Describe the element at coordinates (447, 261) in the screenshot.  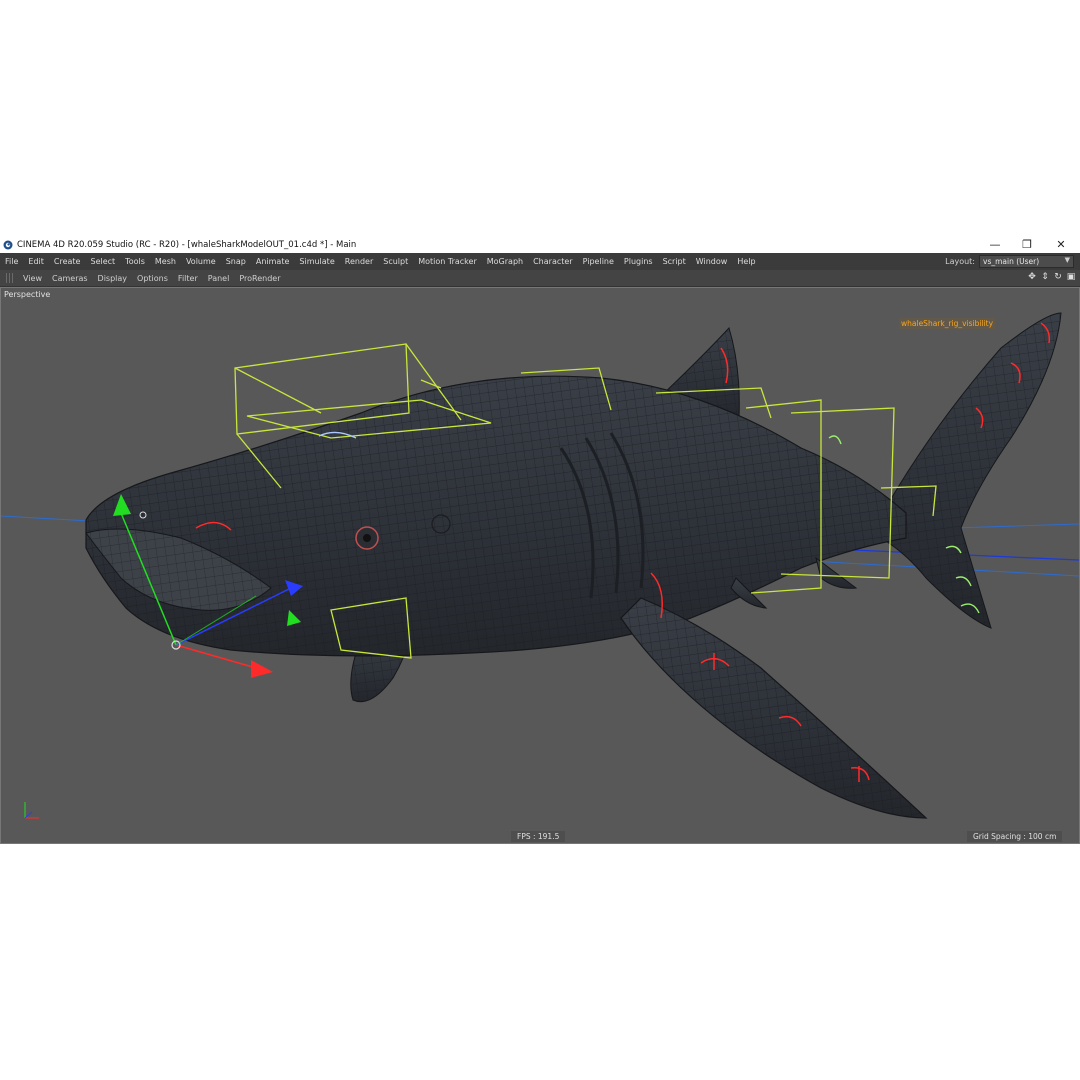
I see `menu-motion-tracker: Motion Tracker` at that location.